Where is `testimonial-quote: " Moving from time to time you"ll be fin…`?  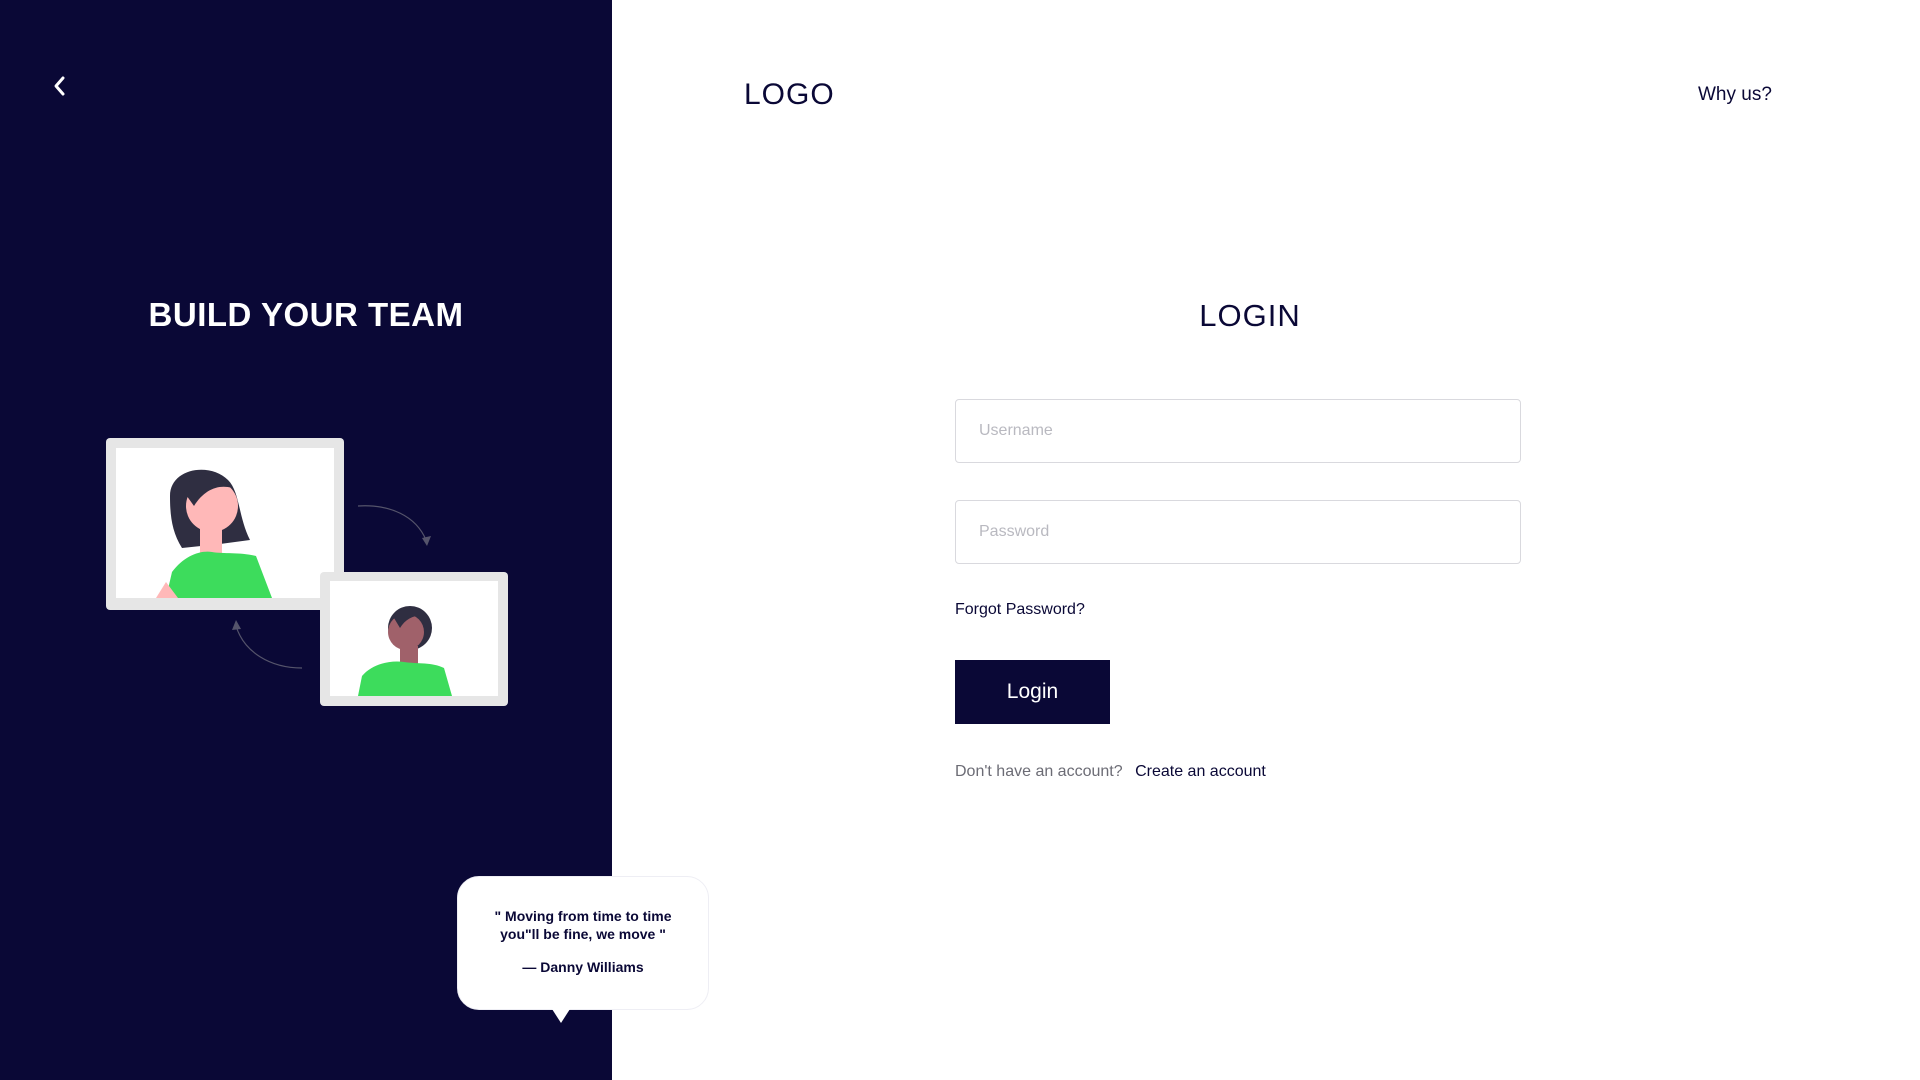 testimonial-quote: " Moving from time to time you"ll be fin… is located at coordinates (583, 925).